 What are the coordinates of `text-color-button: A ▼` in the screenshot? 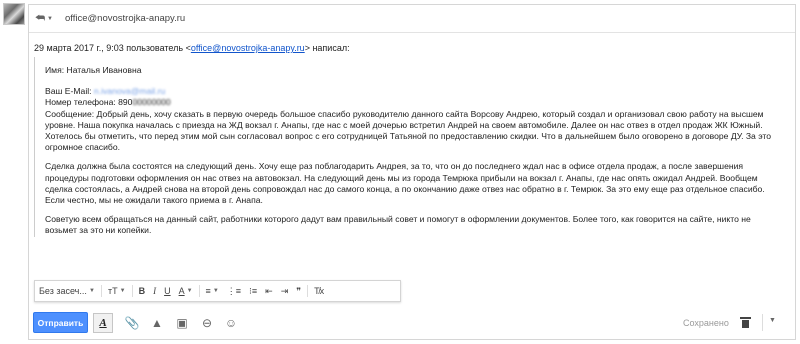 It's located at (186, 291).